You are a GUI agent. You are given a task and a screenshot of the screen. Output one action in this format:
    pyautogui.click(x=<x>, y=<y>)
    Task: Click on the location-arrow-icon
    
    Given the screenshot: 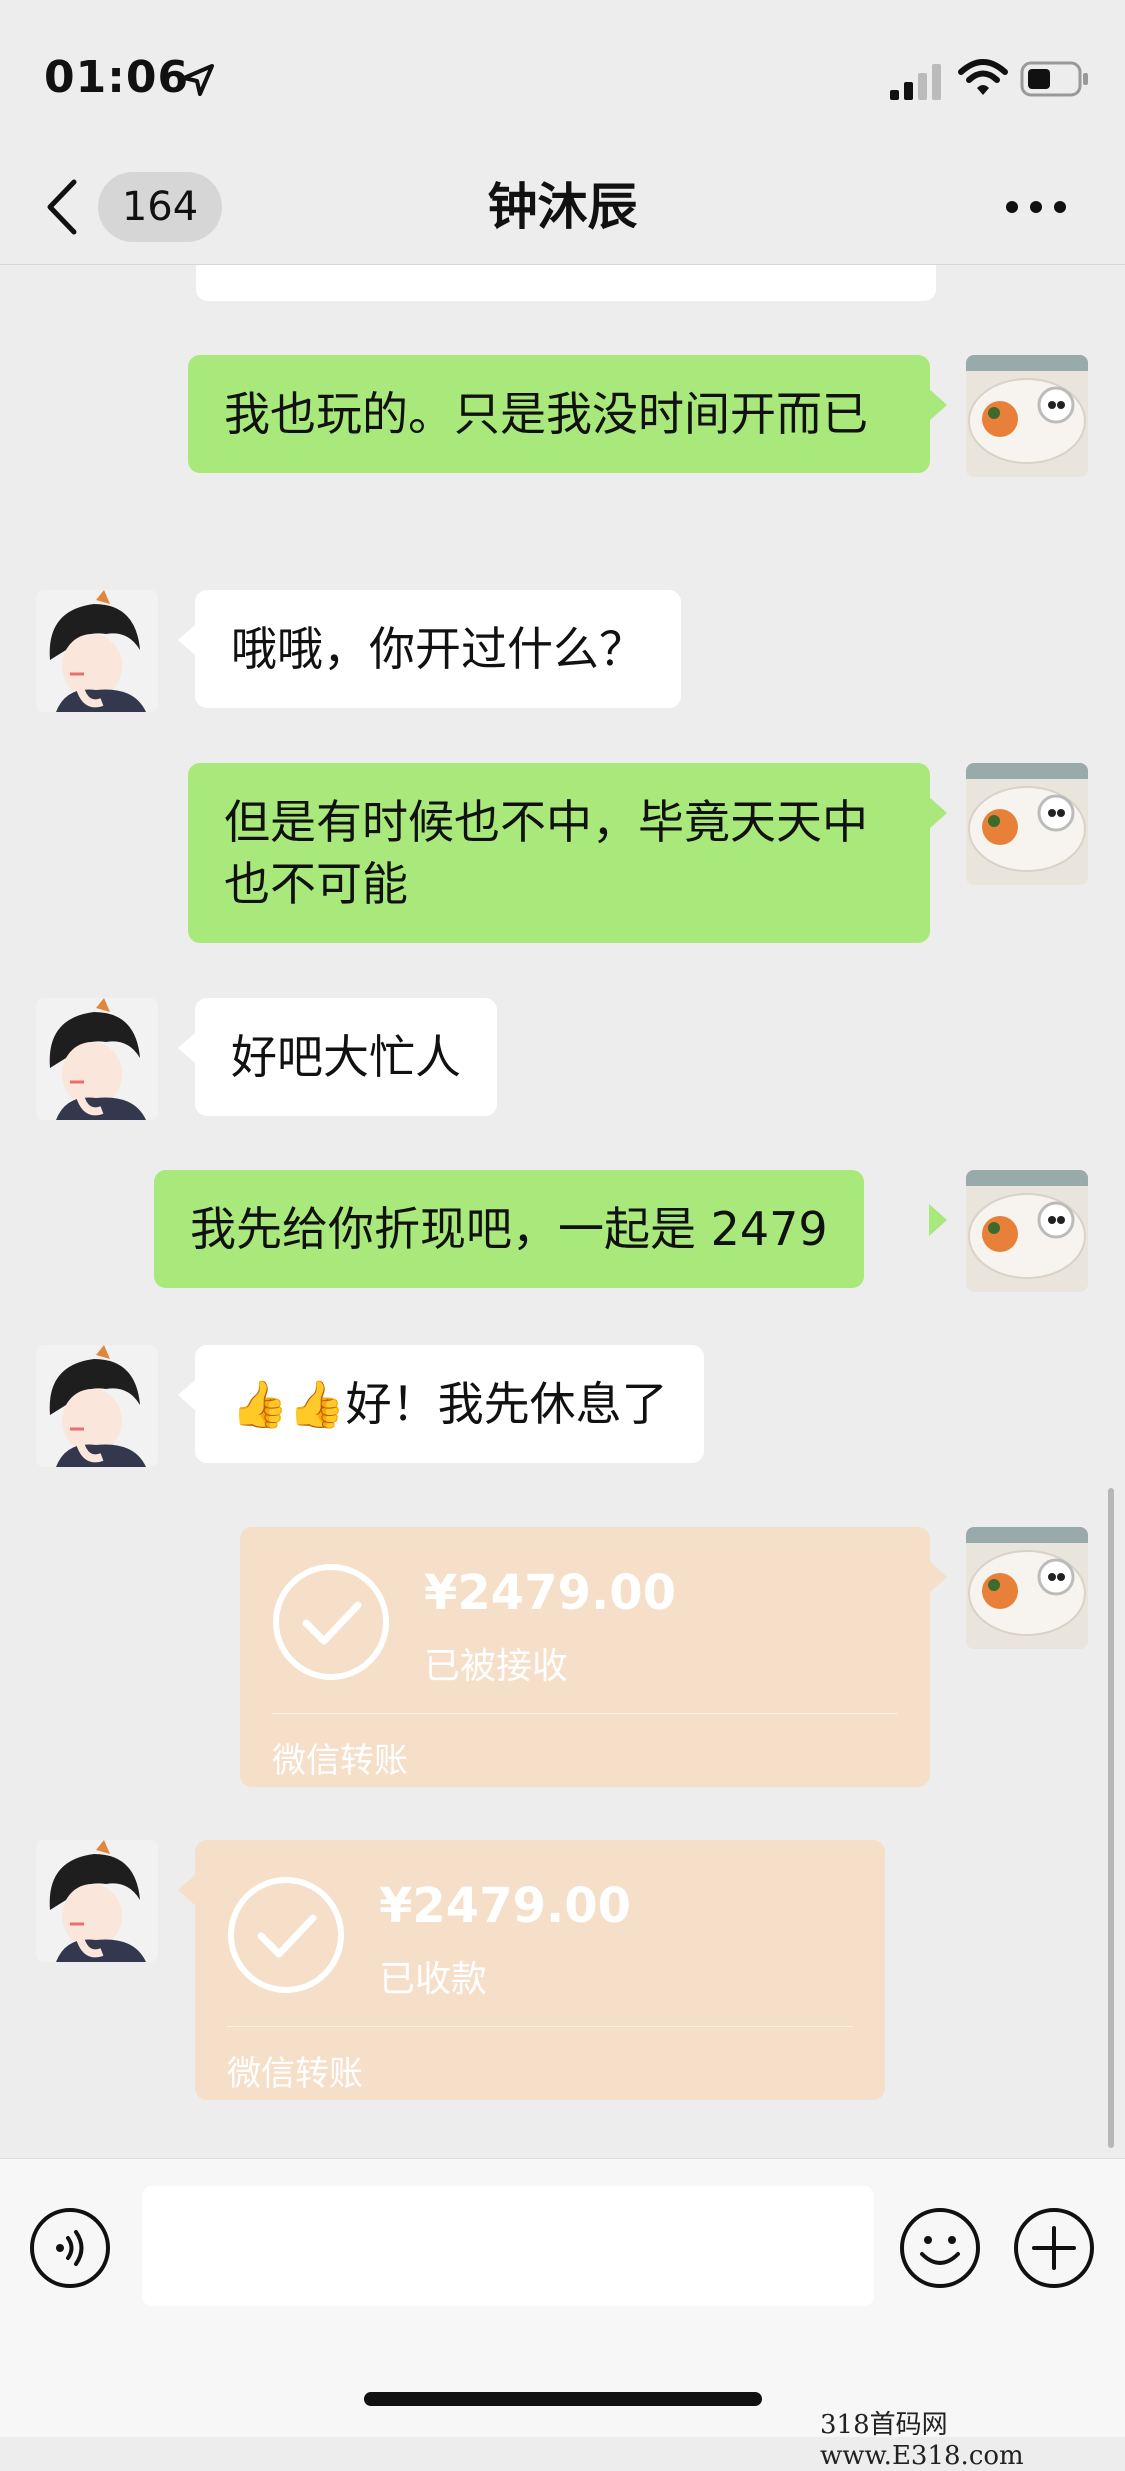 What is the action you would take?
    pyautogui.click(x=198, y=80)
    